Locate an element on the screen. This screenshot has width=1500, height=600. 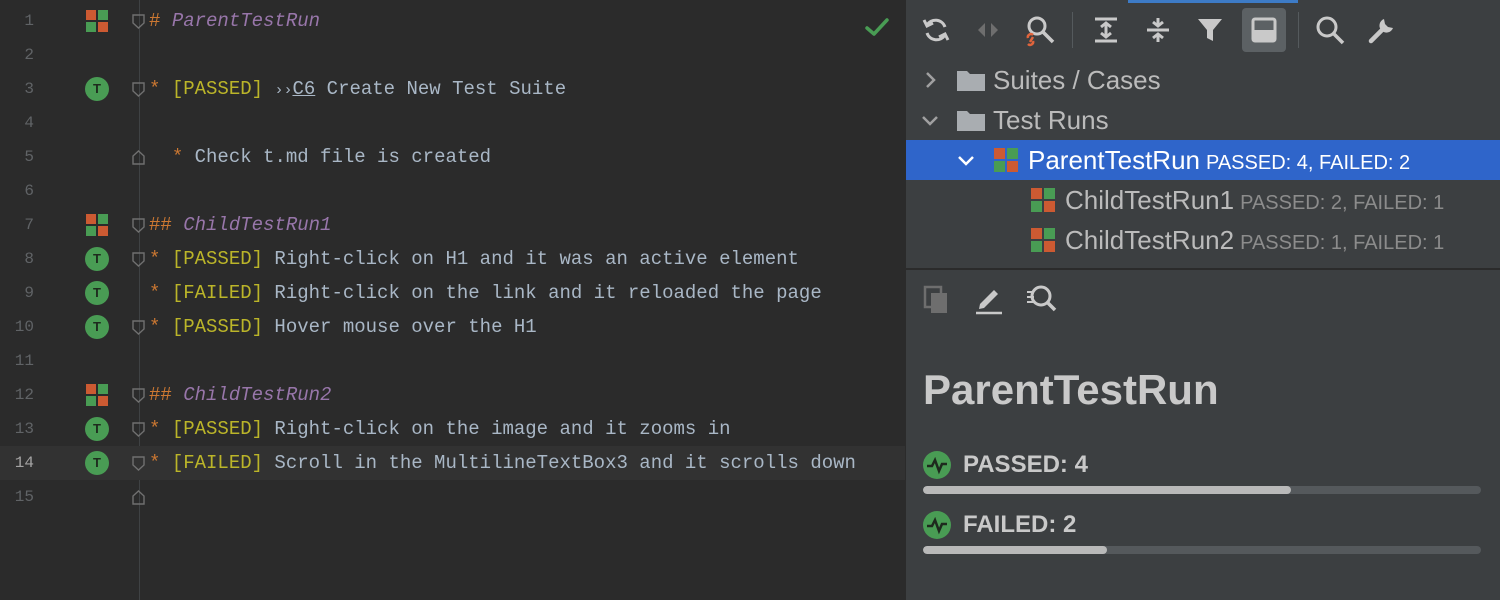
code-text: * [PASSED] Hover mouse over the H1 is located at coordinates (343, 327).